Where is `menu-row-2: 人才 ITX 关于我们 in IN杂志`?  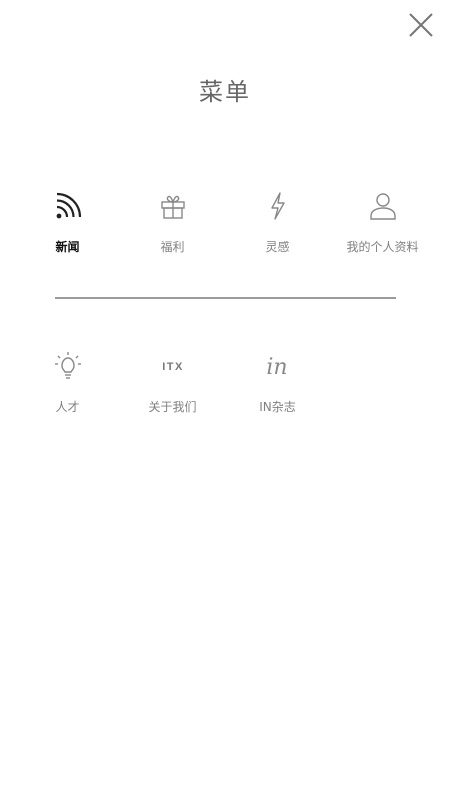 menu-row-2: 人才 ITX 关于我们 in IN杂志 is located at coordinates (225, 382).